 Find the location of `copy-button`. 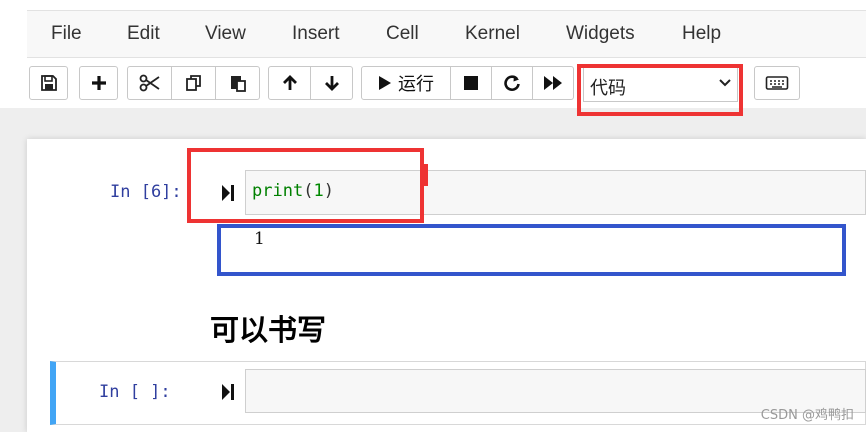

copy-button is located at coordinates (193, 83).